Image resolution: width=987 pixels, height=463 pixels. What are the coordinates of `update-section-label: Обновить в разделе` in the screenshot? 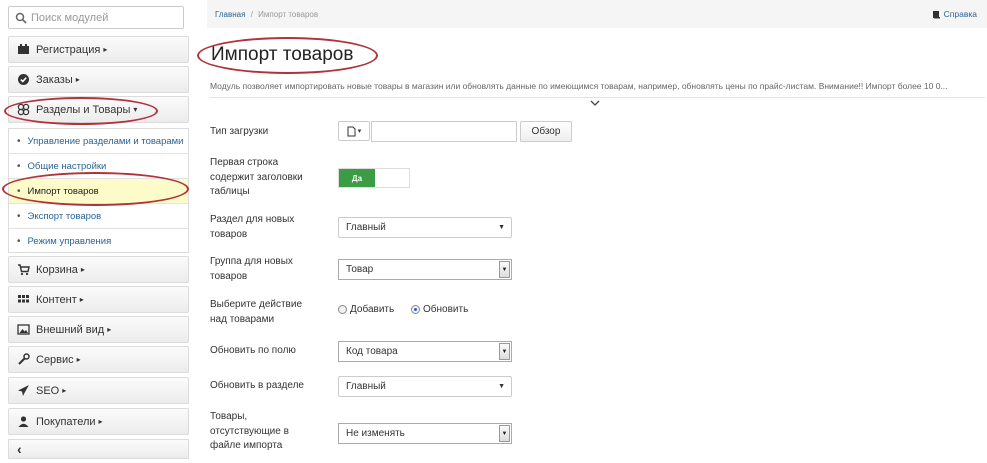 It's located at (257, 385).